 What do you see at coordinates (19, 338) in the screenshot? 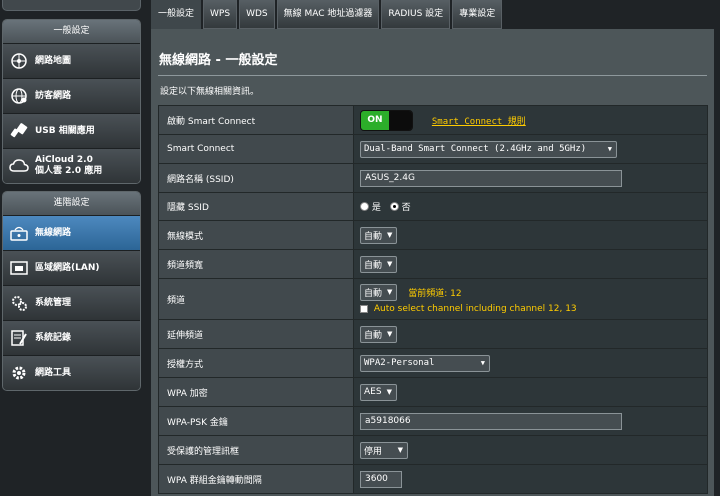
I see `system-log-icon` at bounding box center [19, 338].